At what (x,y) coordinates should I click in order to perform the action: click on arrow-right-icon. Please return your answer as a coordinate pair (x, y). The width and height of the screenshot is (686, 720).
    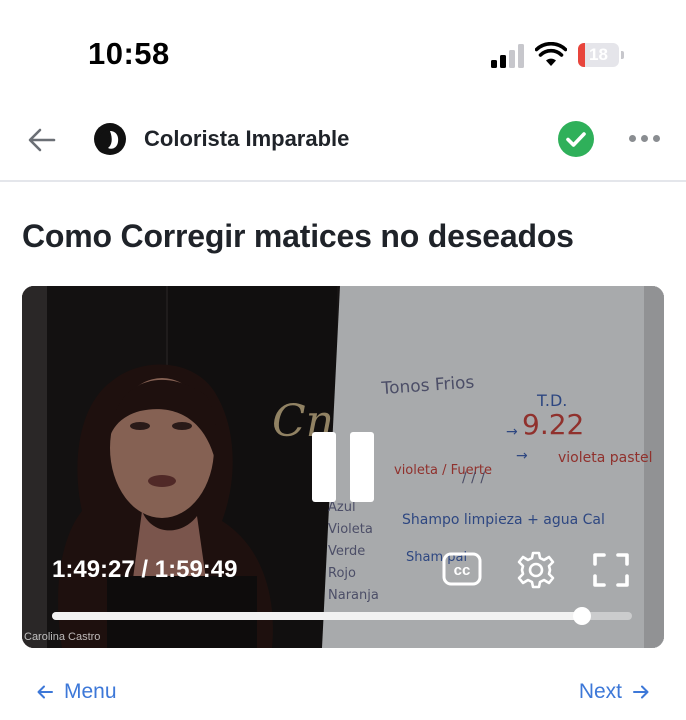
    Looking at the image, I should click on (641, 692).